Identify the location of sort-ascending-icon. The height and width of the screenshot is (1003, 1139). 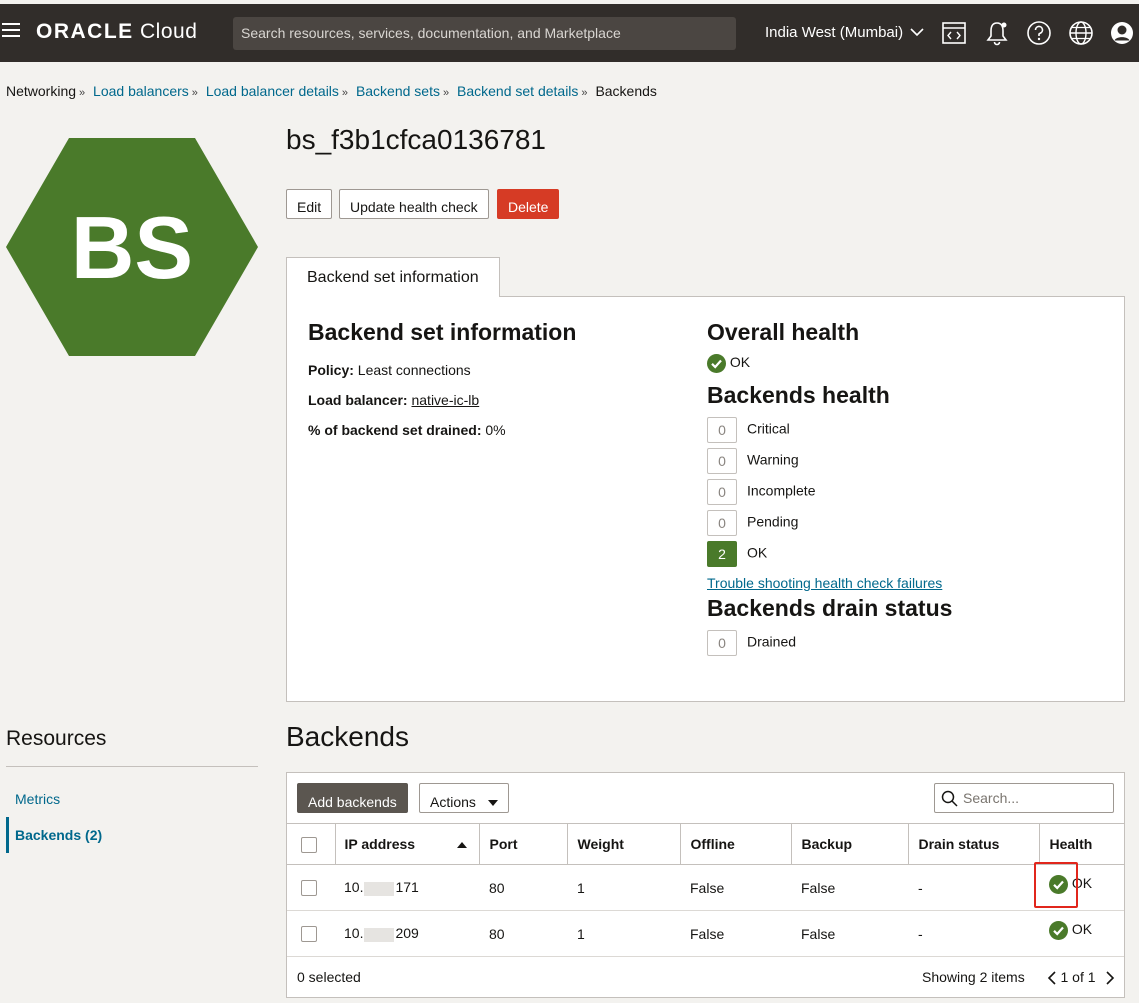
(461, 845).